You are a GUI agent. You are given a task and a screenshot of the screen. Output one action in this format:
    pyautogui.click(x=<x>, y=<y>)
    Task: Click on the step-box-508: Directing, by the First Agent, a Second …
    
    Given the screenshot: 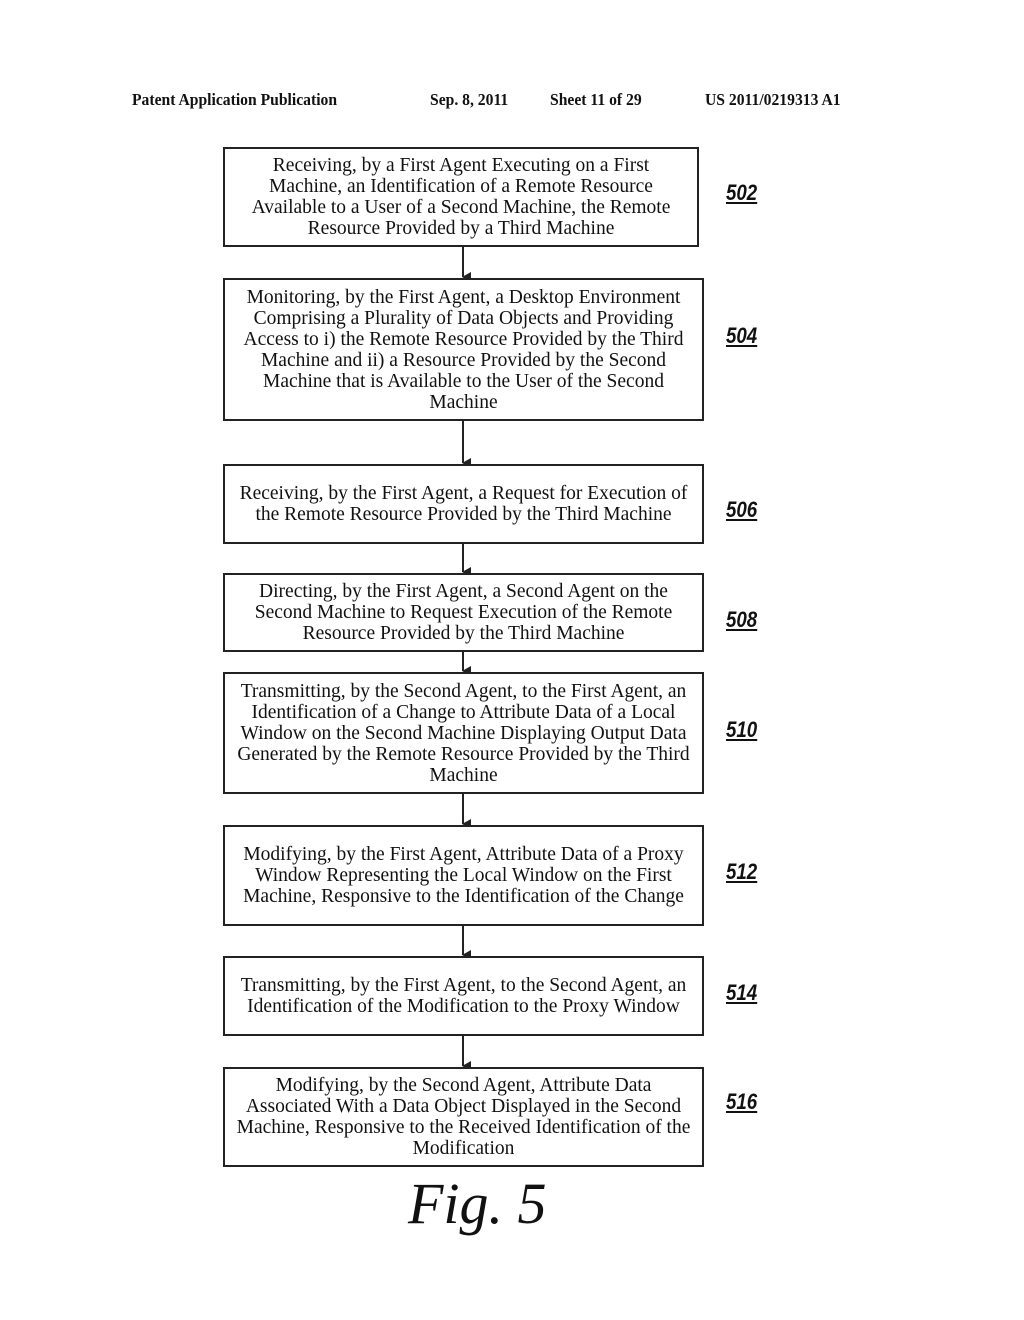 What is the action you would take?
    pyautogui.click(x=463, y=612)
    